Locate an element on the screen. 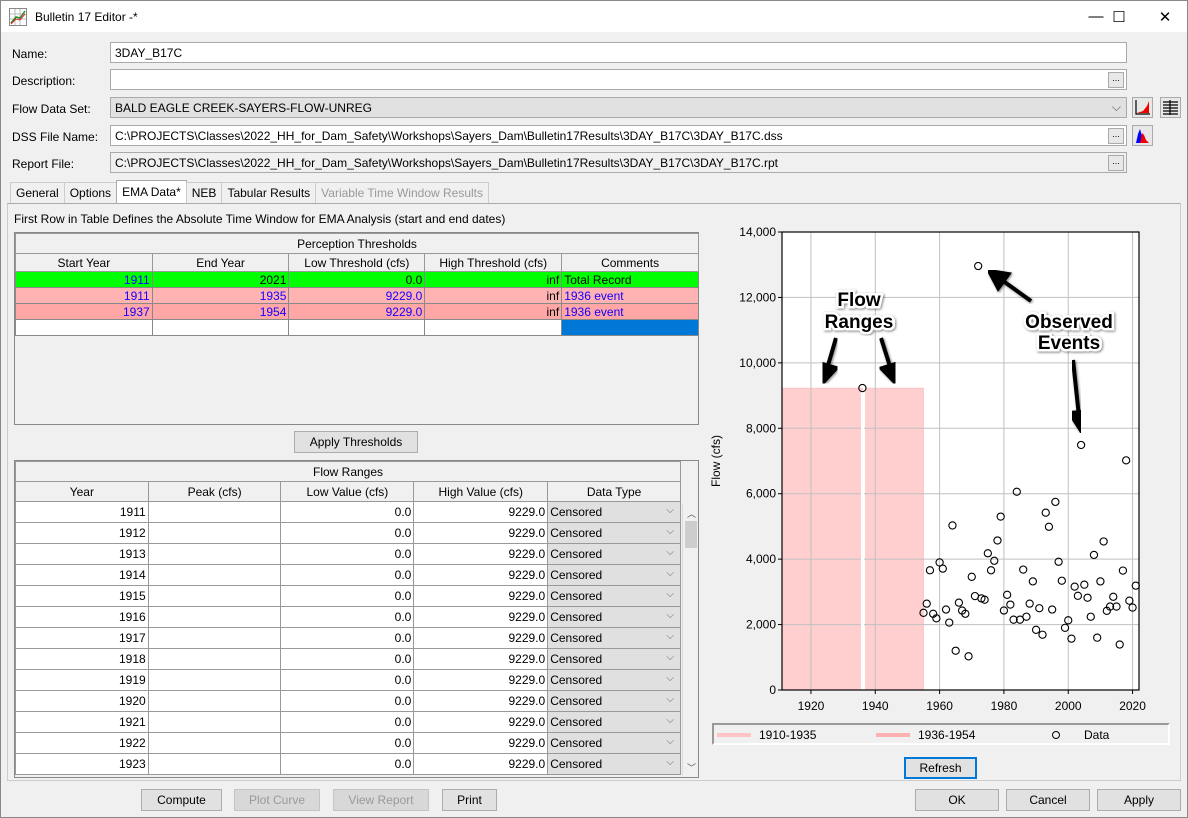 This screenshot has height=818, width=1188. table-row: 1917 0.0 9229.0 Censored ⌵ is located at coordinates (348, 638).